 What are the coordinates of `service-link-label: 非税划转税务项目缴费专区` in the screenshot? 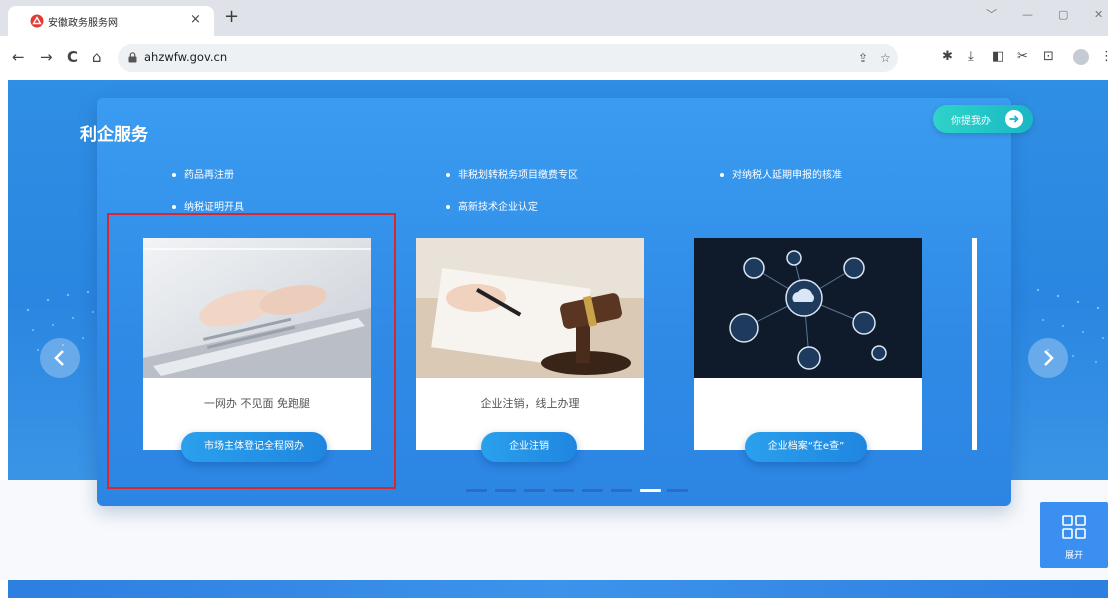 It's located at (518, 175).